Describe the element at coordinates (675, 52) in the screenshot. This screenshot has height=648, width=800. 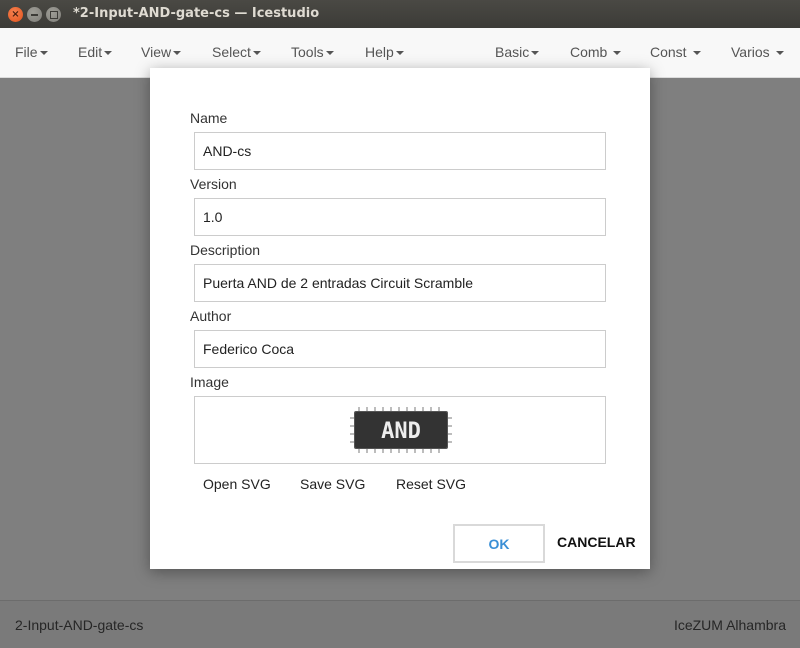
I see `menu-const: Const` at that location.